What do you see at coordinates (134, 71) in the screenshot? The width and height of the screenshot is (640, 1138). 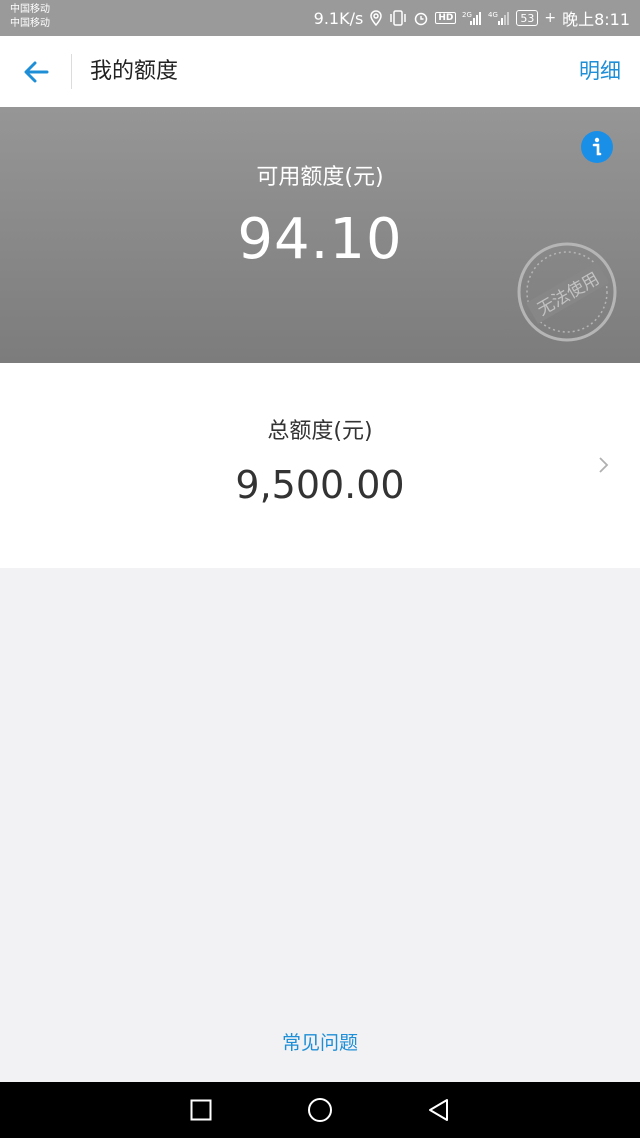 I see `page-title: 我的额度` at bounding box center [134, 71].